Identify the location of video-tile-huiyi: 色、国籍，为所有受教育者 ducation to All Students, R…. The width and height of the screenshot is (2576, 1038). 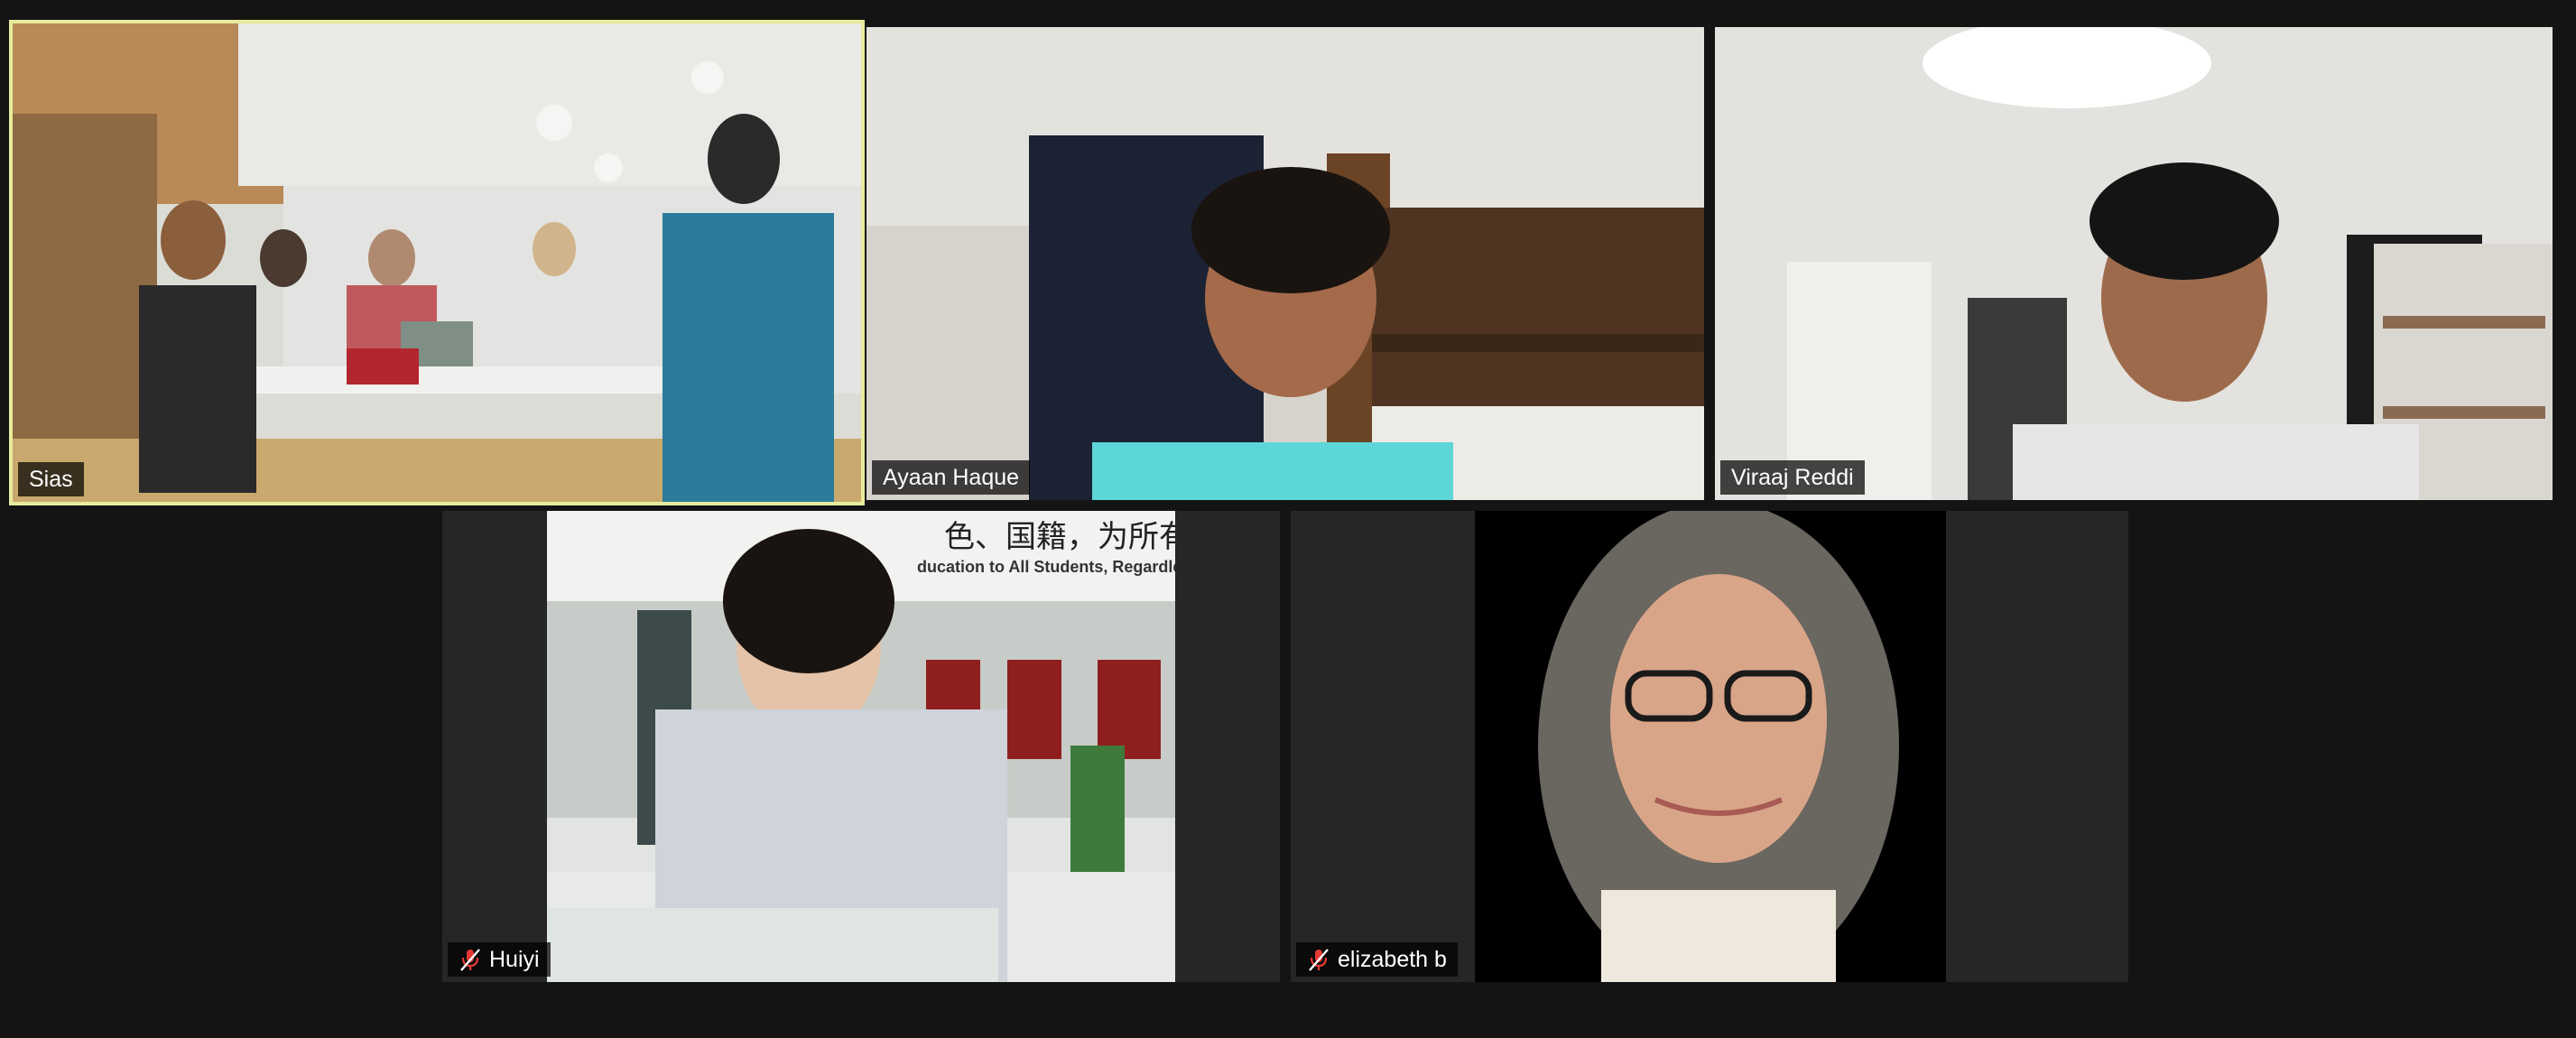
(861, 746).